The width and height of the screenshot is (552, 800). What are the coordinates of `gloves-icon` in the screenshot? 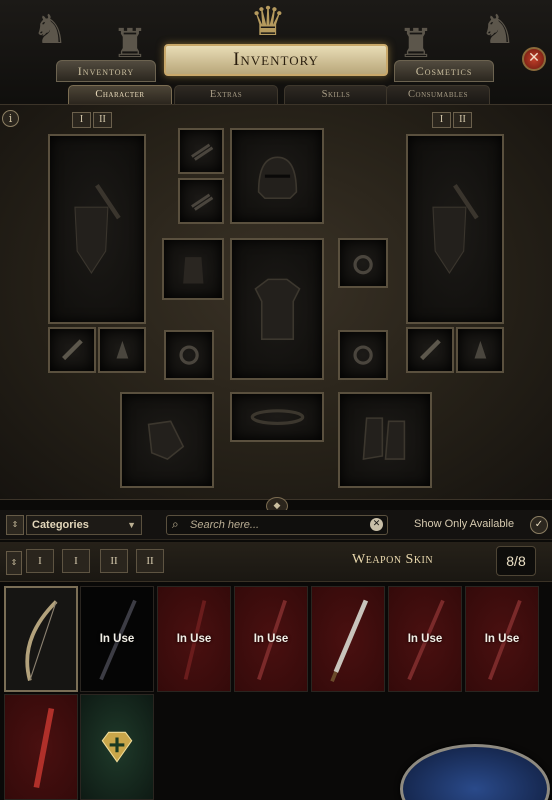 It's located at (165, 440).